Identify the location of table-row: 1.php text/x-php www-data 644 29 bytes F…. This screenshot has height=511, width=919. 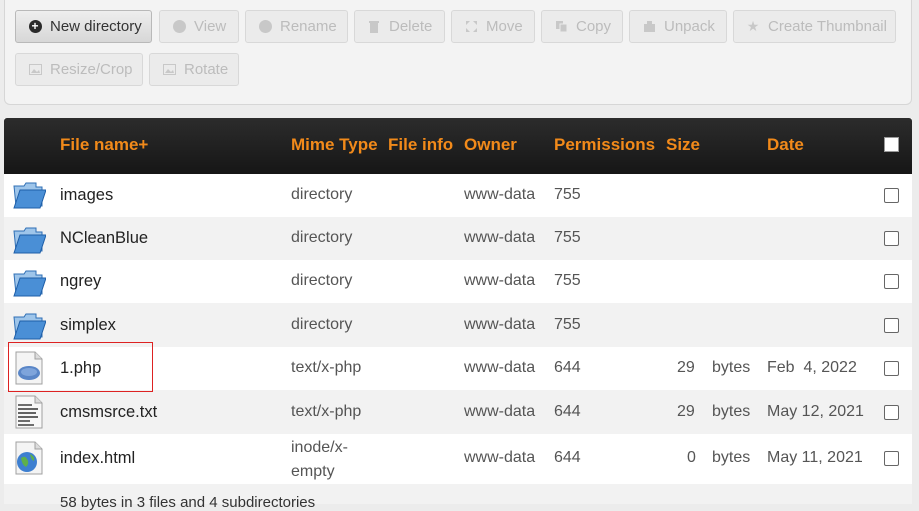
(458, 368).